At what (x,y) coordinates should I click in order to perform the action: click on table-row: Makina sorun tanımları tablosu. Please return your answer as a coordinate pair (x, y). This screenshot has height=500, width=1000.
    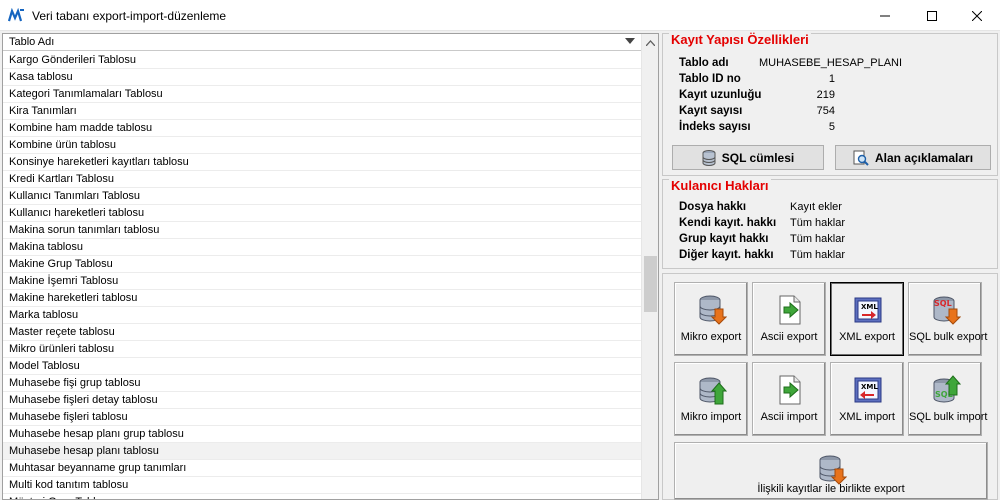
    Looking at the image, I should click on (322, 230).